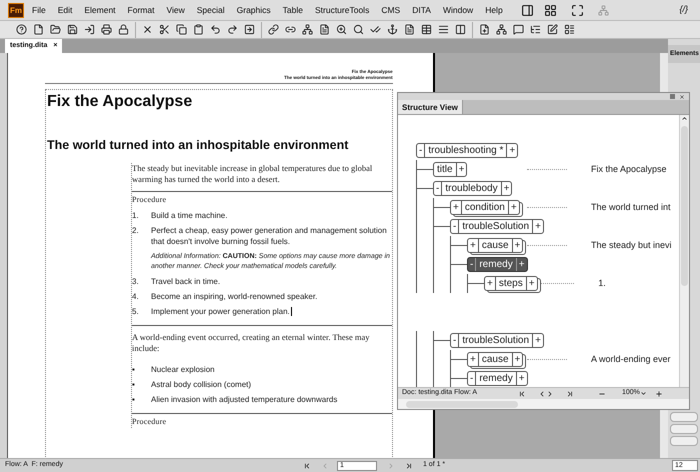 The height and width of the screenshot is (472, 700). I want to click on print-icon, so click(106, 29).